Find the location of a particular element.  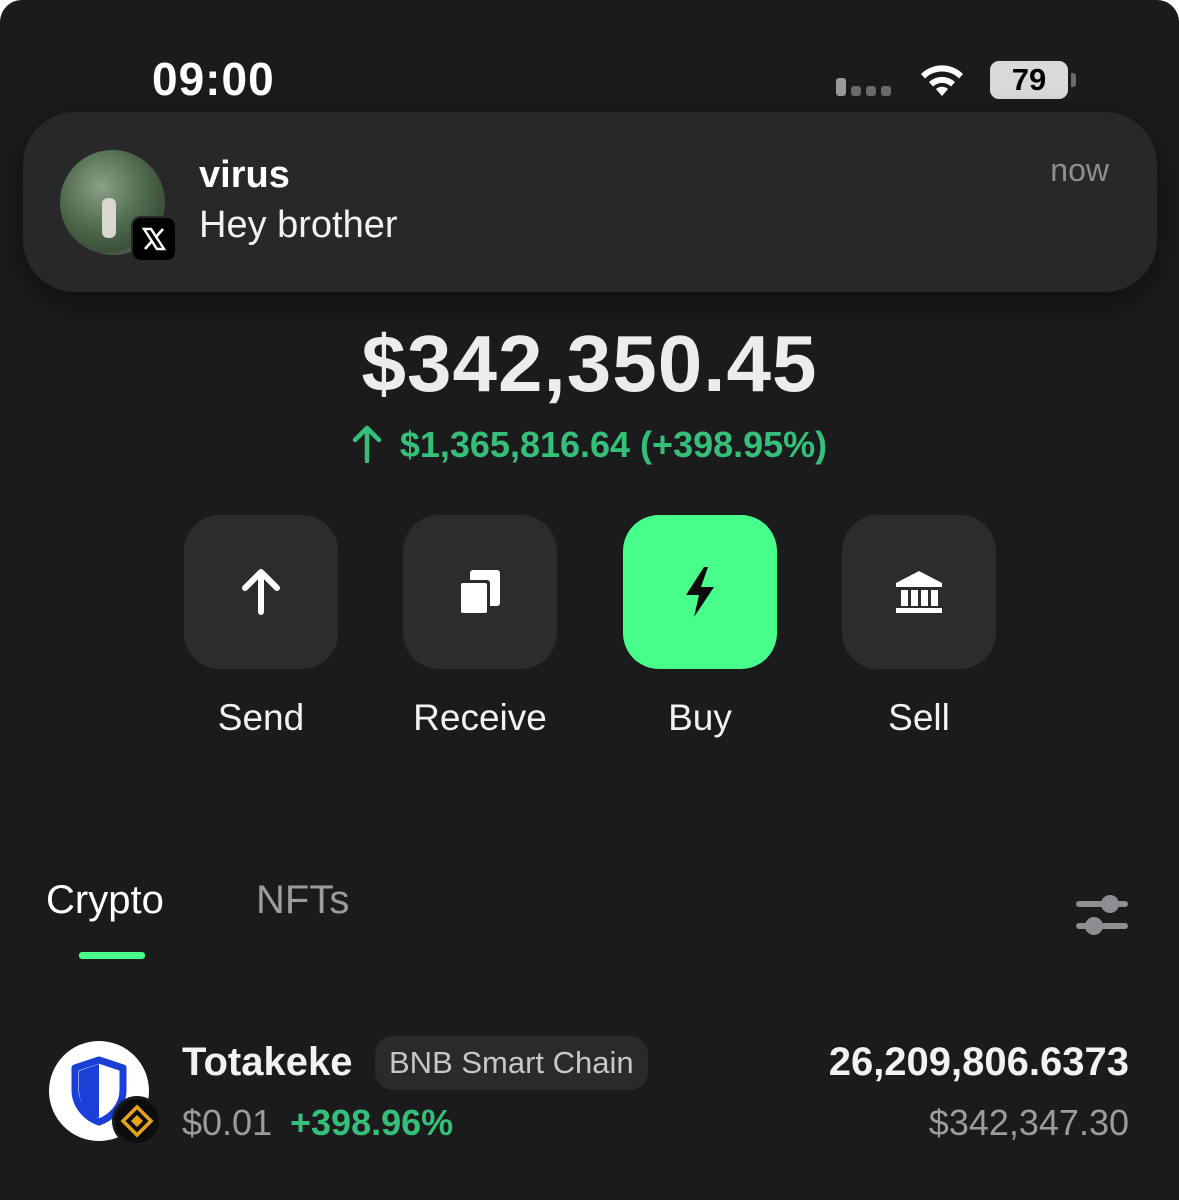

asset-value: $342,347.30 is located at coordinates (1028, 1122).